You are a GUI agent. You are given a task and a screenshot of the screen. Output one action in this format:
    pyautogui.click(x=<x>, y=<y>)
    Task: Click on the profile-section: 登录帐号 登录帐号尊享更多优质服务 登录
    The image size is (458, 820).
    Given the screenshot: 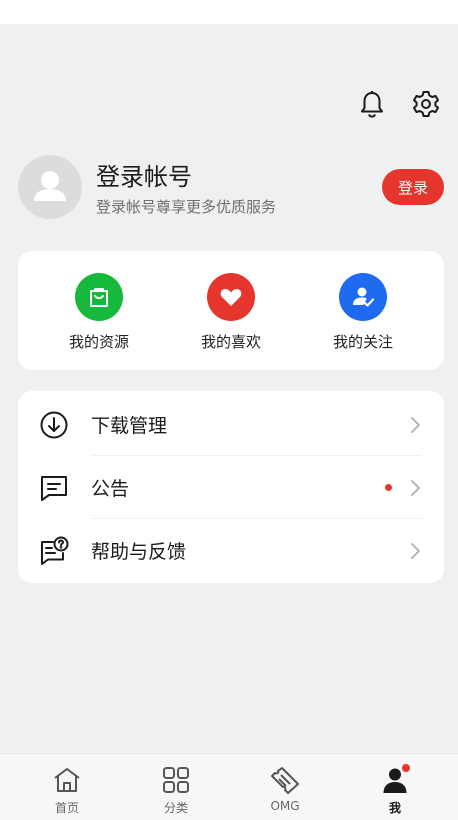 What is the action you would take?
    pyautogui.click(x=231, y=188)
    